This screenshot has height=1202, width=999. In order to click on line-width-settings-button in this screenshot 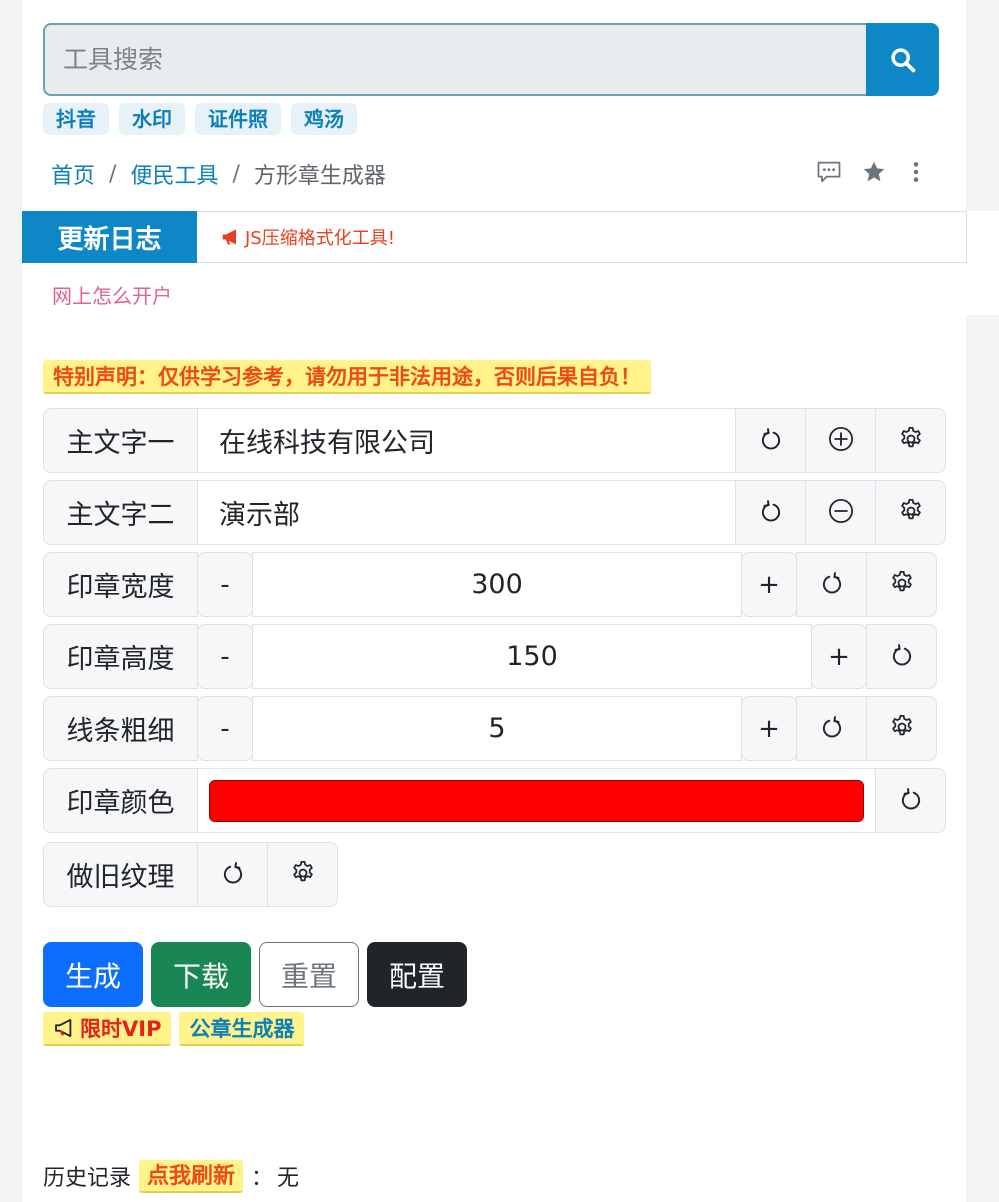, I will do `click(901, 728)`.